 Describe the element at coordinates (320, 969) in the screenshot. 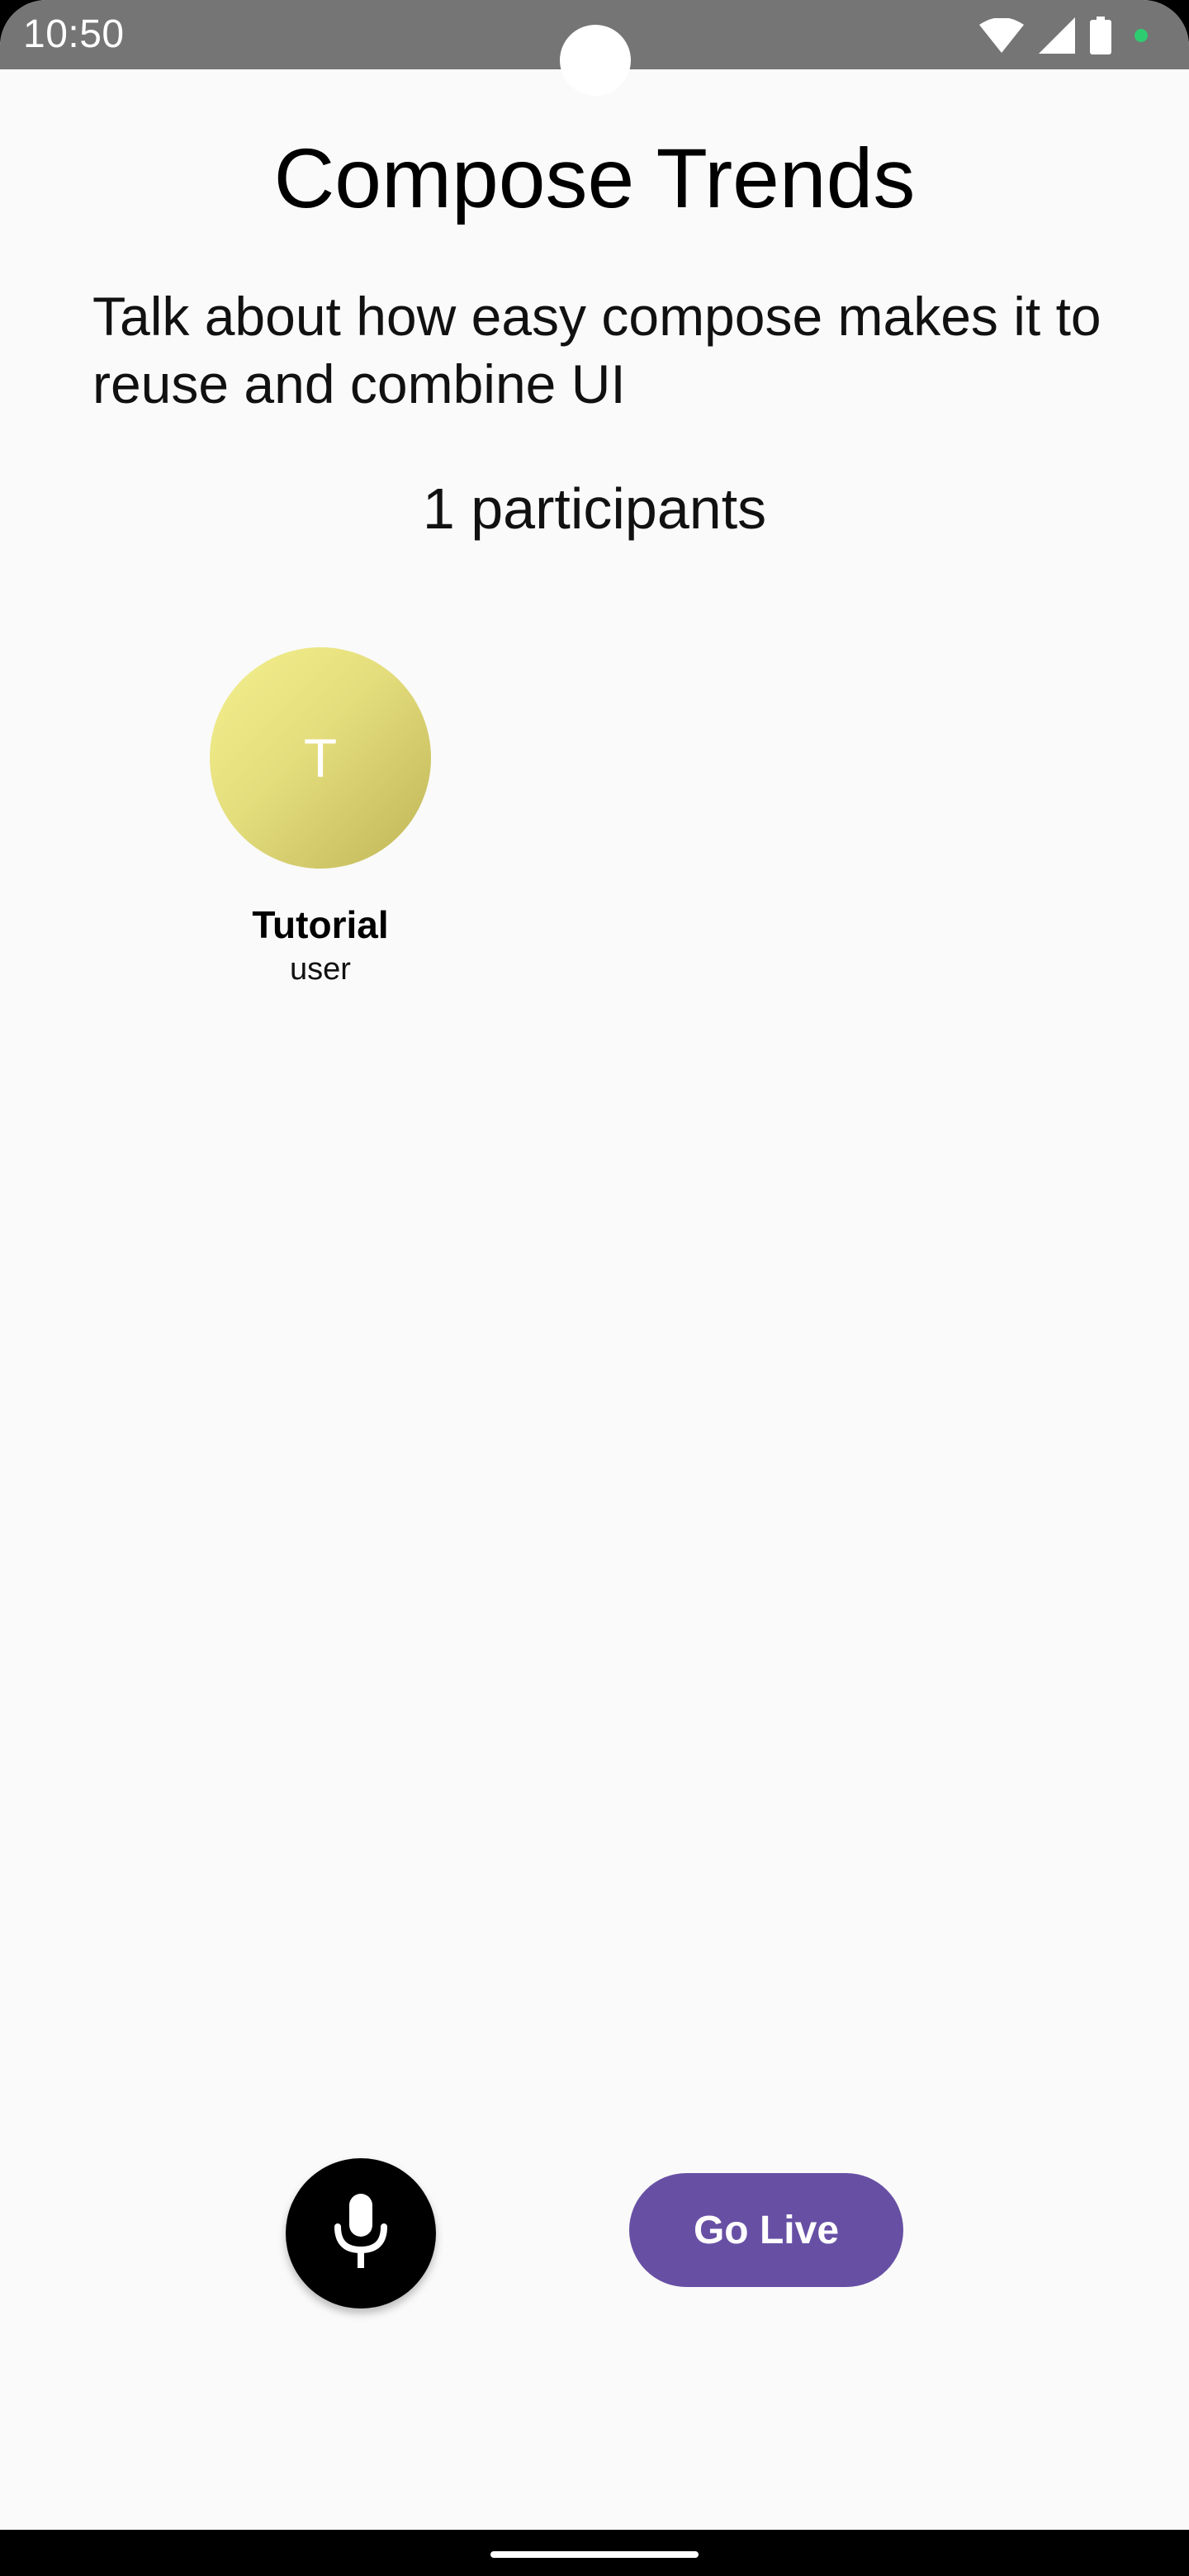

I see `participant-role: user` at that location.